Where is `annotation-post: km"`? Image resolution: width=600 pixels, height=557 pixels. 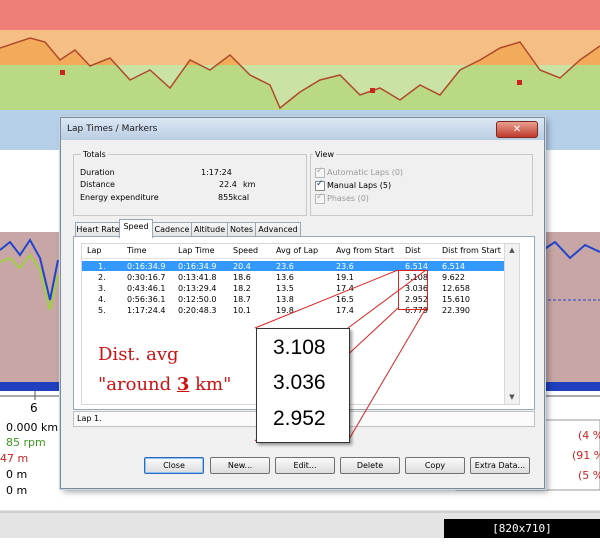 annotation-post: km" is located at coordinates (210, 384).